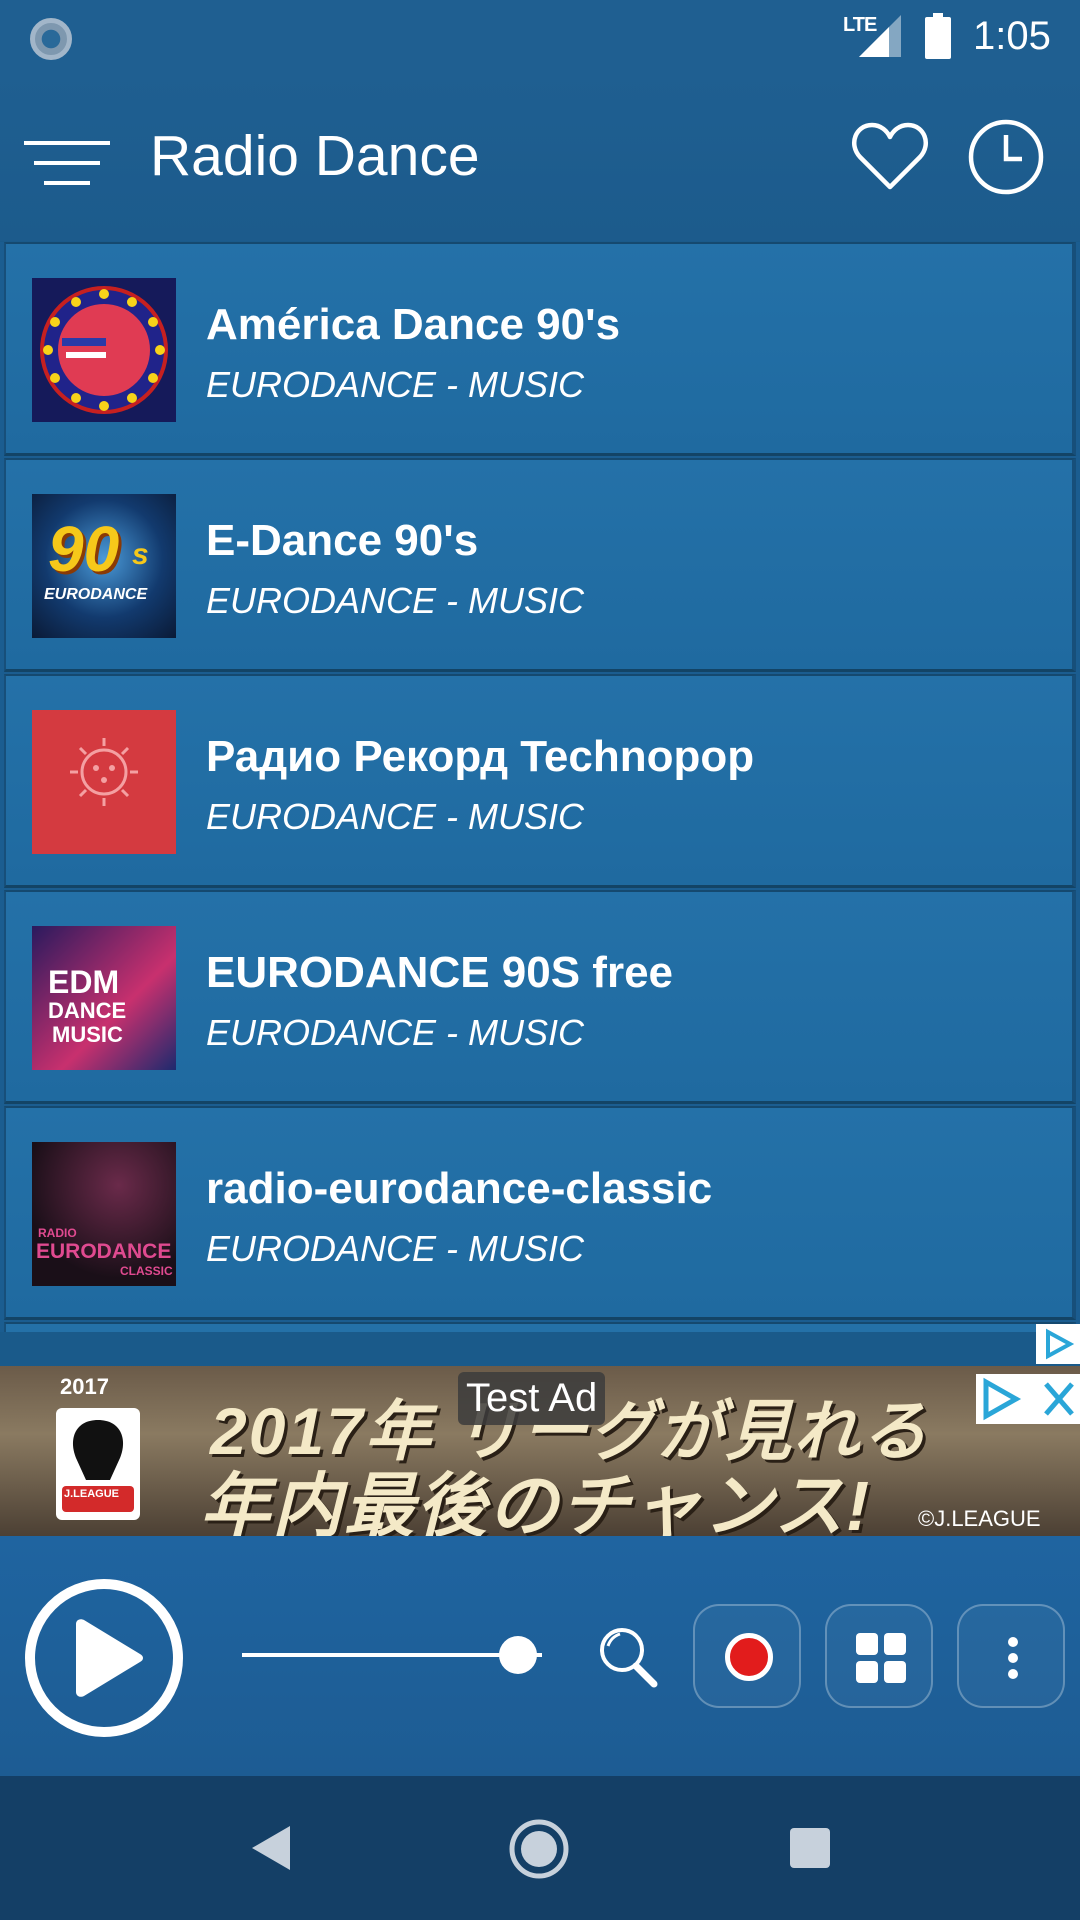 This screenshot has width=1080, height=1920. Describe the element at coordinates (140, 554) in the screenshot. I see `thumb-text: s` at that location.